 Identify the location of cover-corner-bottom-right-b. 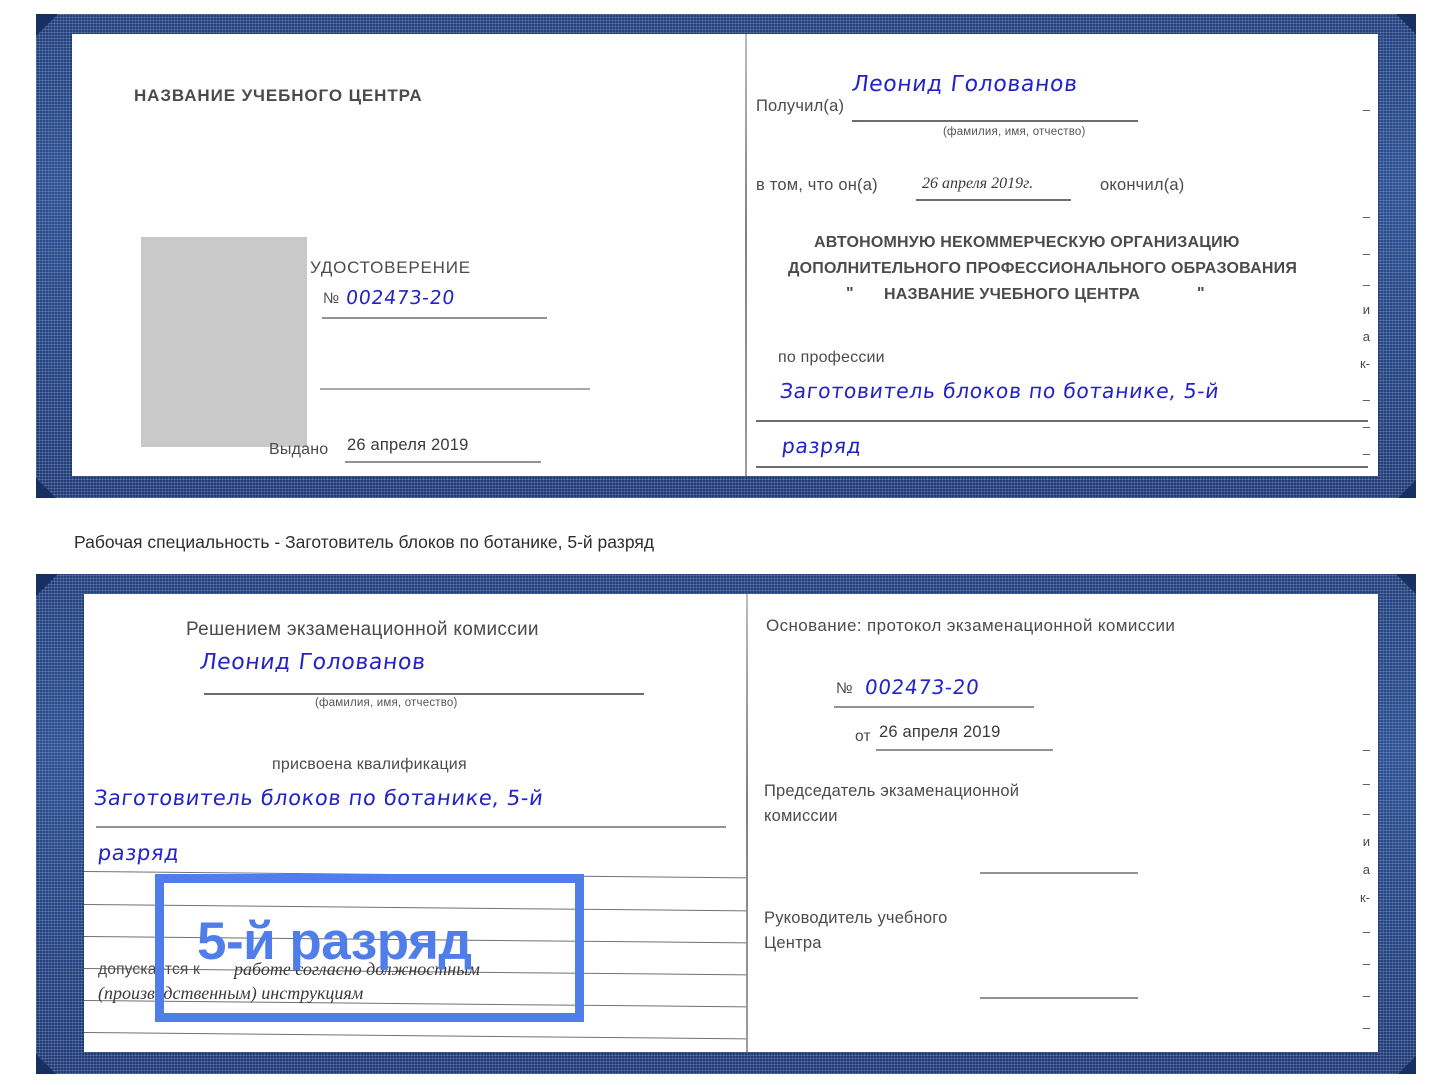
(1407, 1065).